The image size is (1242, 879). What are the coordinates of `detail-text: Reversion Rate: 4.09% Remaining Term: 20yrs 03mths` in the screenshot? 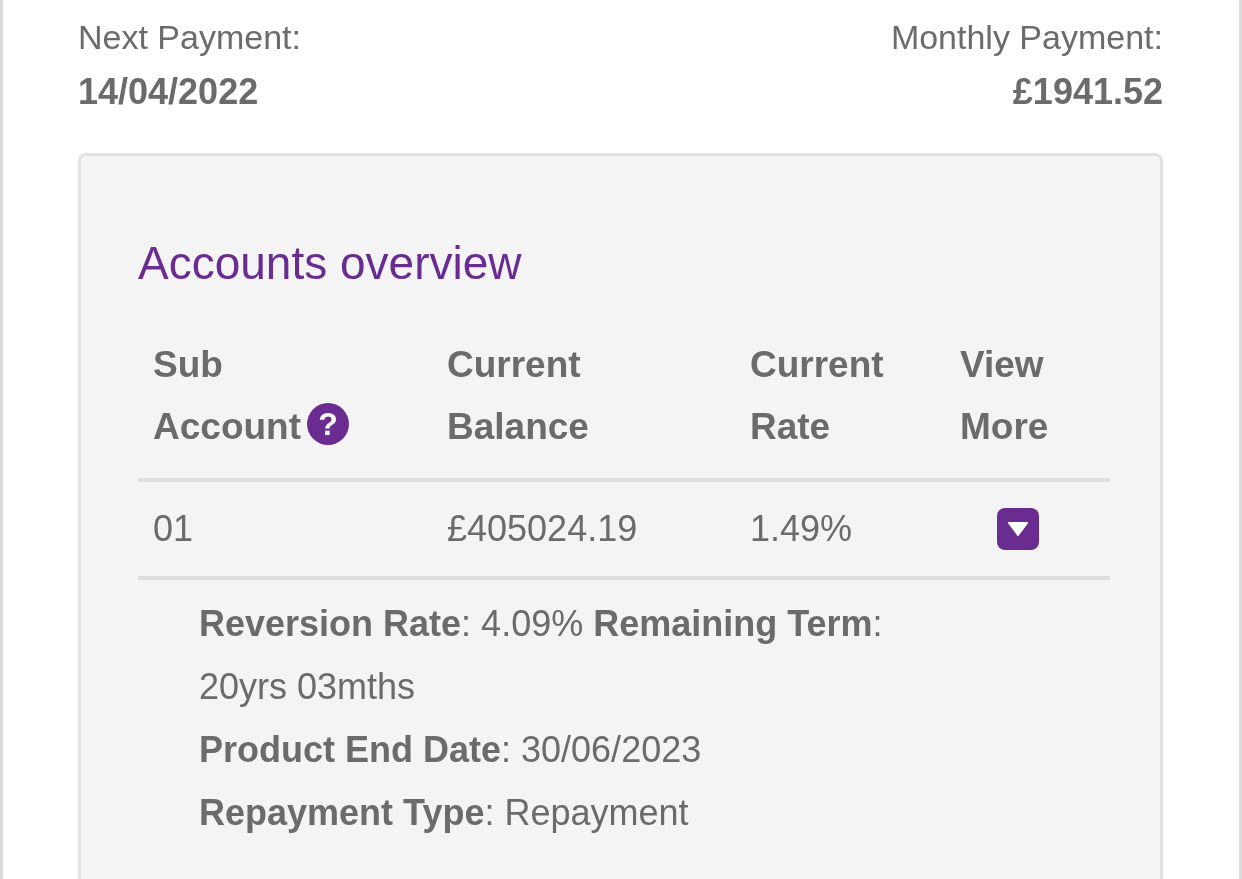 It's located at (541, 655).